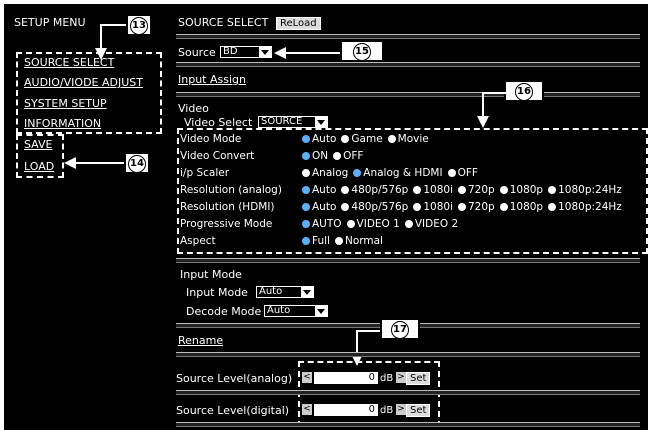  I want to click on video-option-row: Video Convert ON OFF, so click(273, 156).